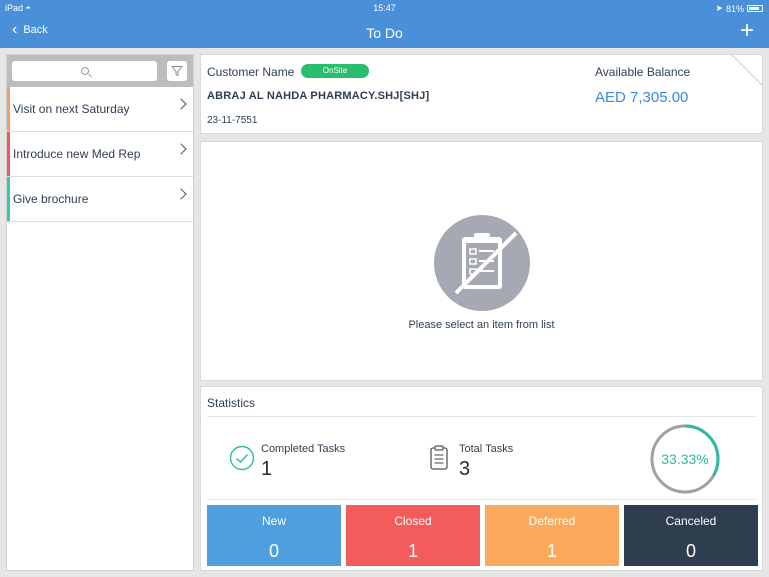  I want to click on page-fold-icon, so click(746, 70).